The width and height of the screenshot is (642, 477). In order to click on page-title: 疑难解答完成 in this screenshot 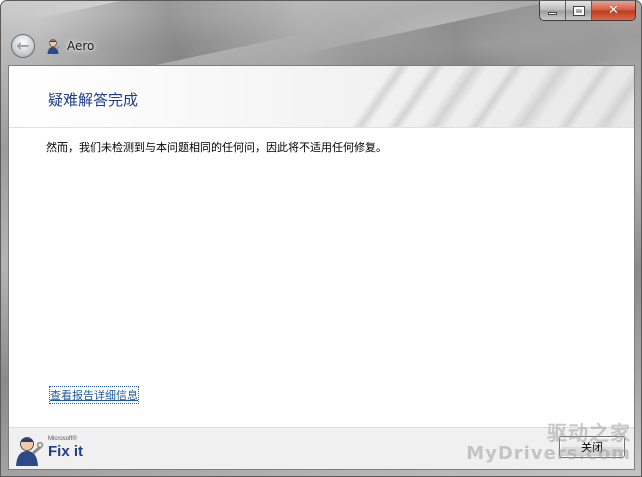, I will do `click(93, 100)`.